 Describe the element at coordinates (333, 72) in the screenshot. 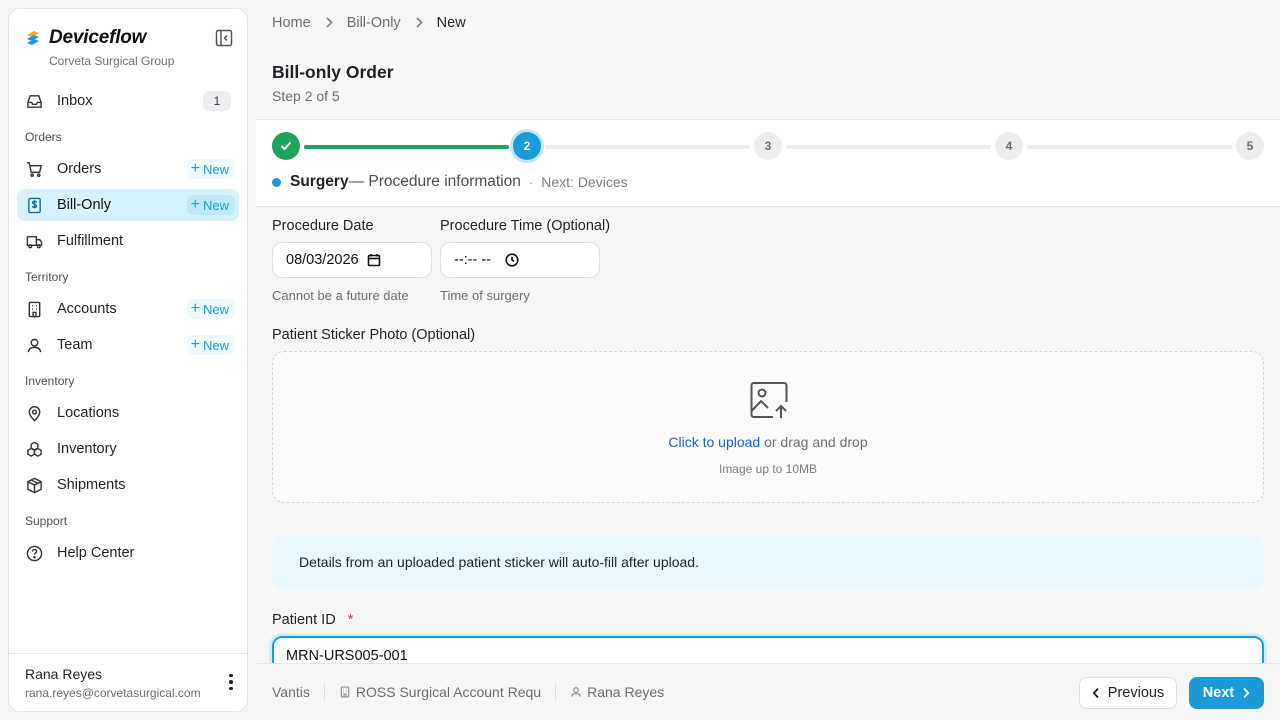

I see `page-title: Bill-only Order` at that location.